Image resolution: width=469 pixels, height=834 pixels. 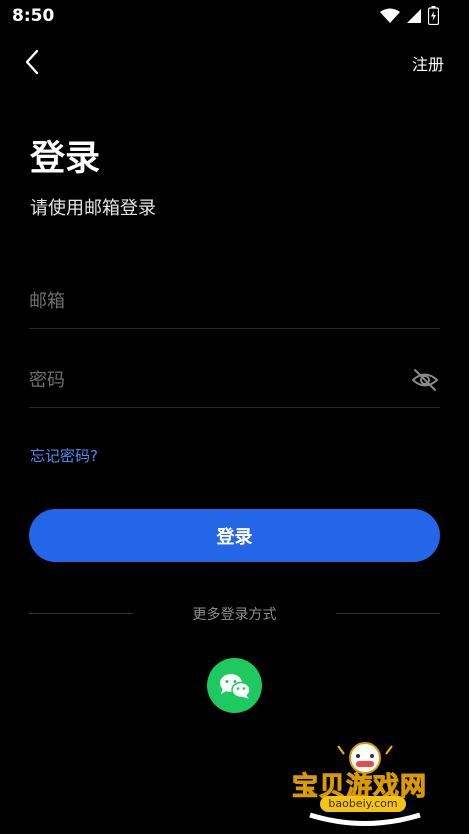 I want to click on page-title: 登录, so click(x=65, y=159).